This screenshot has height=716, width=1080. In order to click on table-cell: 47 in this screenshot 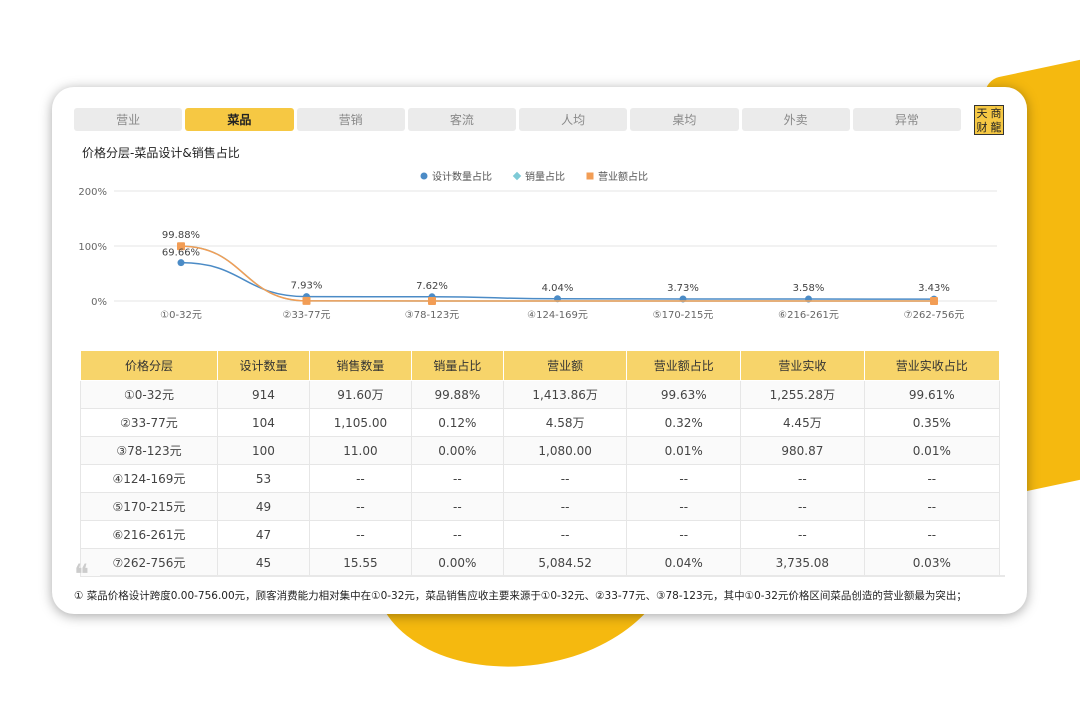, I will do `click(263, 534)`.